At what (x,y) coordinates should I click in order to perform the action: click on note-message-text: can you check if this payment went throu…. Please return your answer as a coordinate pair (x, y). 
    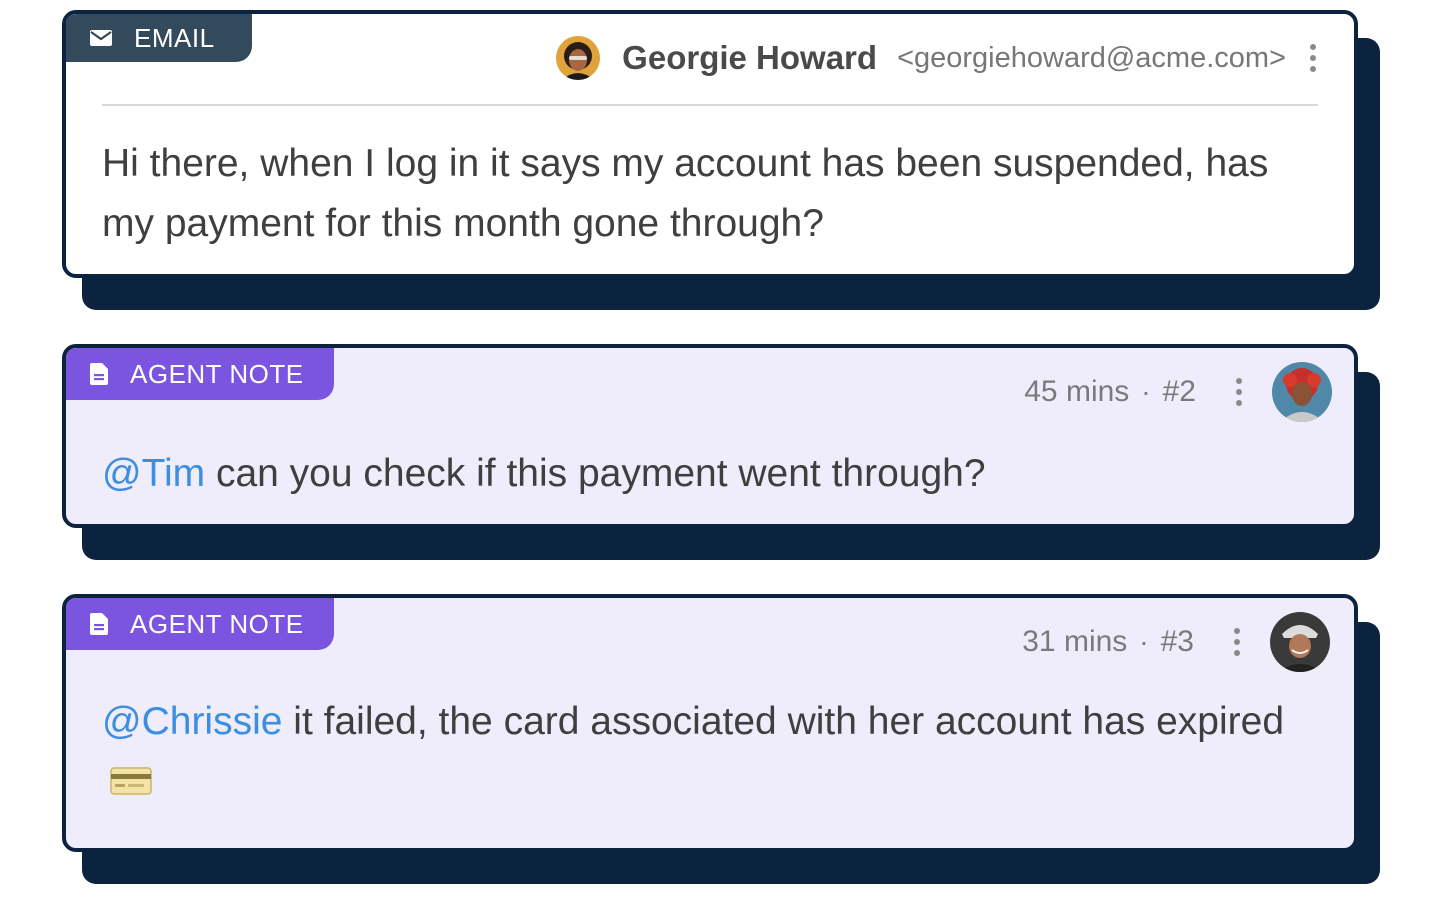
    Looking at the image, I should click on (595, 473).